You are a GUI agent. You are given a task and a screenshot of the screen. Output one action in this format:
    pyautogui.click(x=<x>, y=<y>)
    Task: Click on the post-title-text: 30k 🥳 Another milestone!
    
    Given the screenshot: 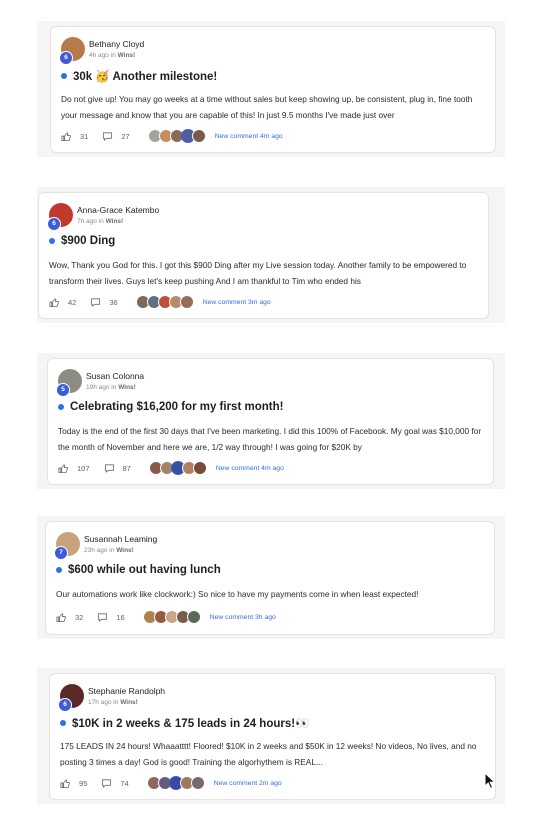 What is the action you would take?
    pyautogui.click(x=145, y=76)
    